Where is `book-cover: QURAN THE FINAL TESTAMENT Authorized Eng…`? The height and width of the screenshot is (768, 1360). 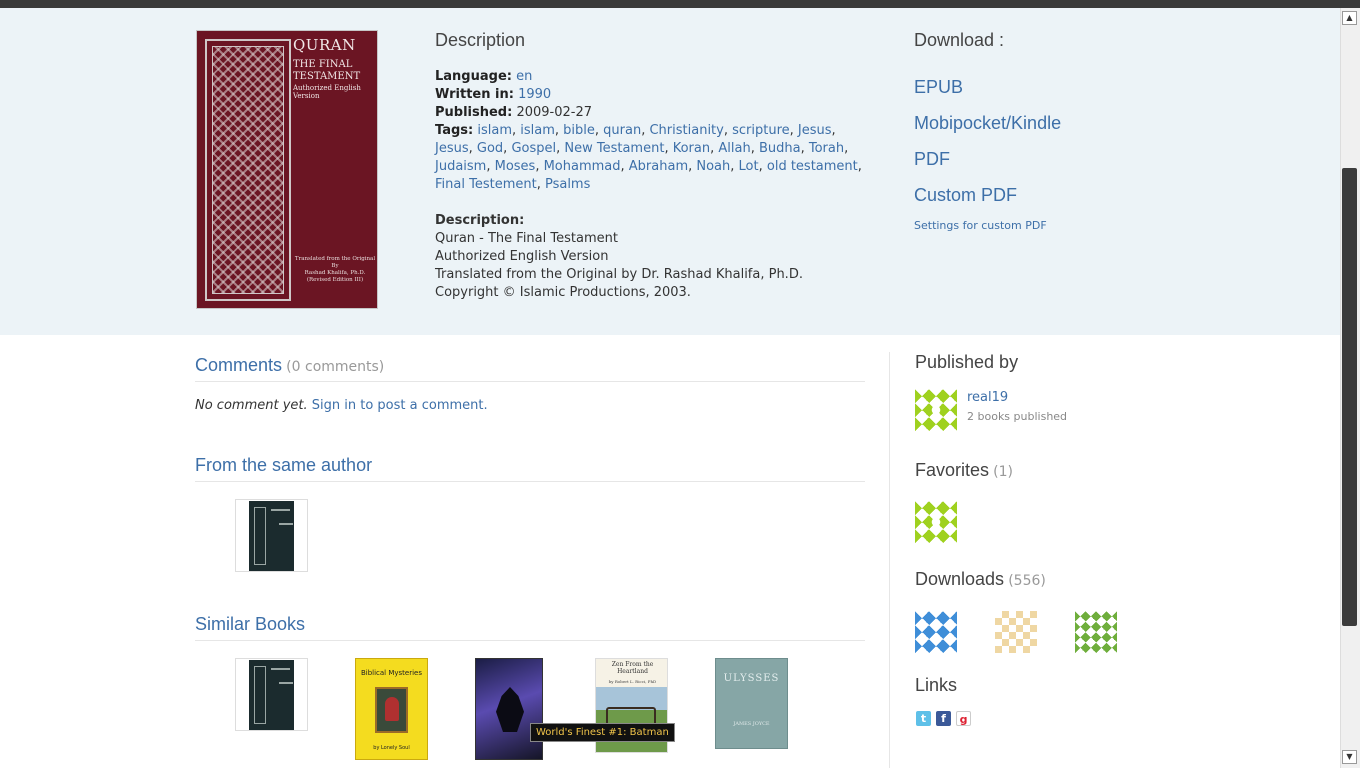 book-cover: QURAN THE FINAL TESTAMENT Authorized Eng… is located at coordinates (287, 169).